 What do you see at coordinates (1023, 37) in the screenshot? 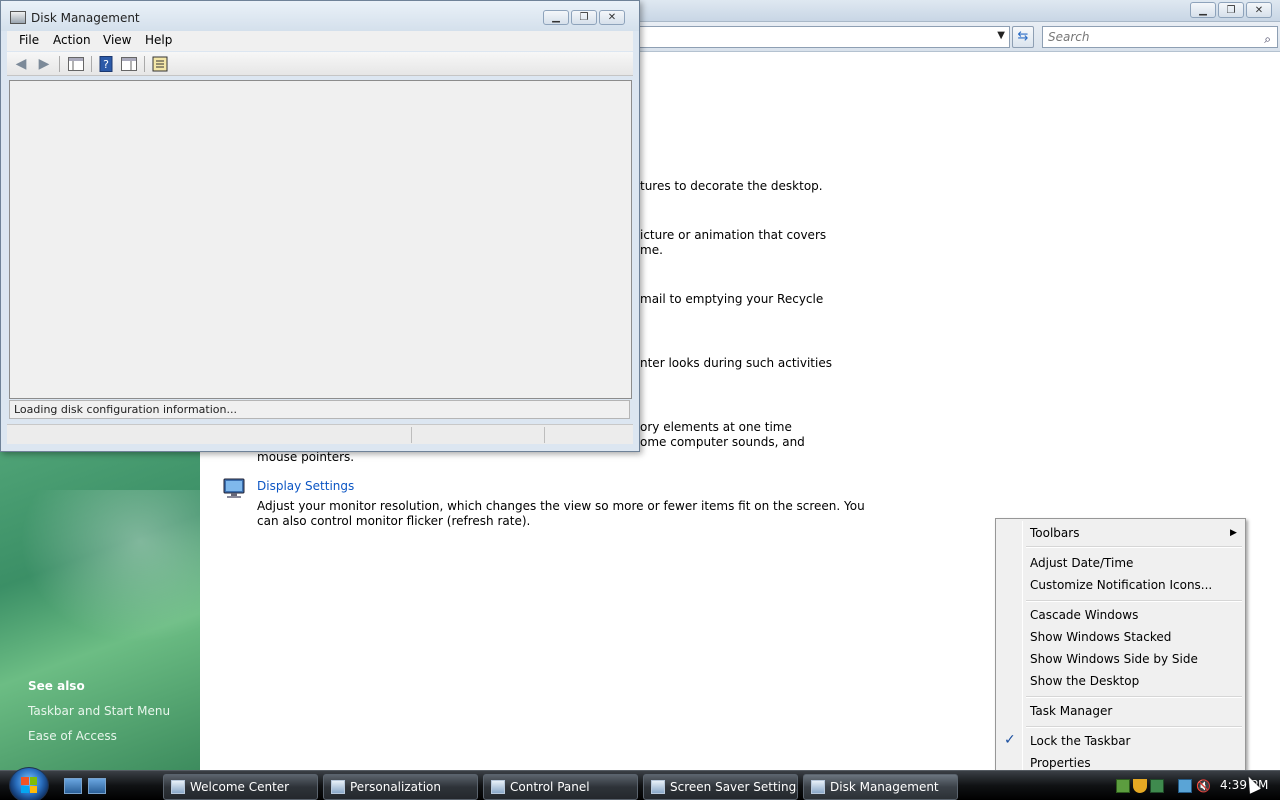
I see `refresh-button: ⇆` at bounding box center [1023, 37].